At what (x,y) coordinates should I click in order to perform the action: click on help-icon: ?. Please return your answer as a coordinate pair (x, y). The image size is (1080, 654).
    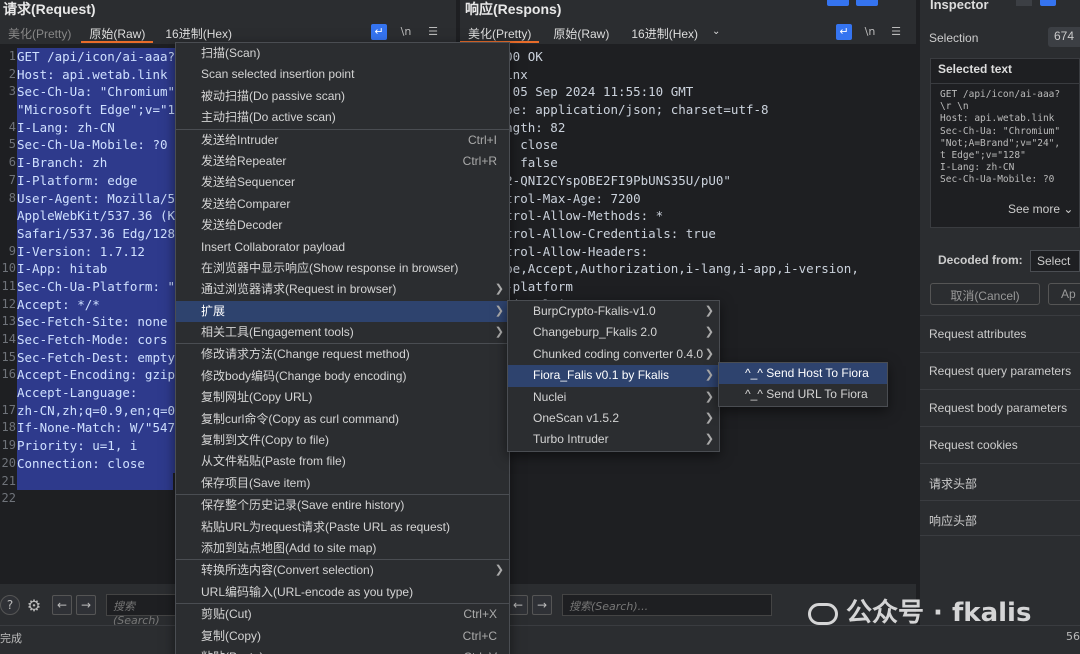
    Looking at the image, I should click on (10, 605).